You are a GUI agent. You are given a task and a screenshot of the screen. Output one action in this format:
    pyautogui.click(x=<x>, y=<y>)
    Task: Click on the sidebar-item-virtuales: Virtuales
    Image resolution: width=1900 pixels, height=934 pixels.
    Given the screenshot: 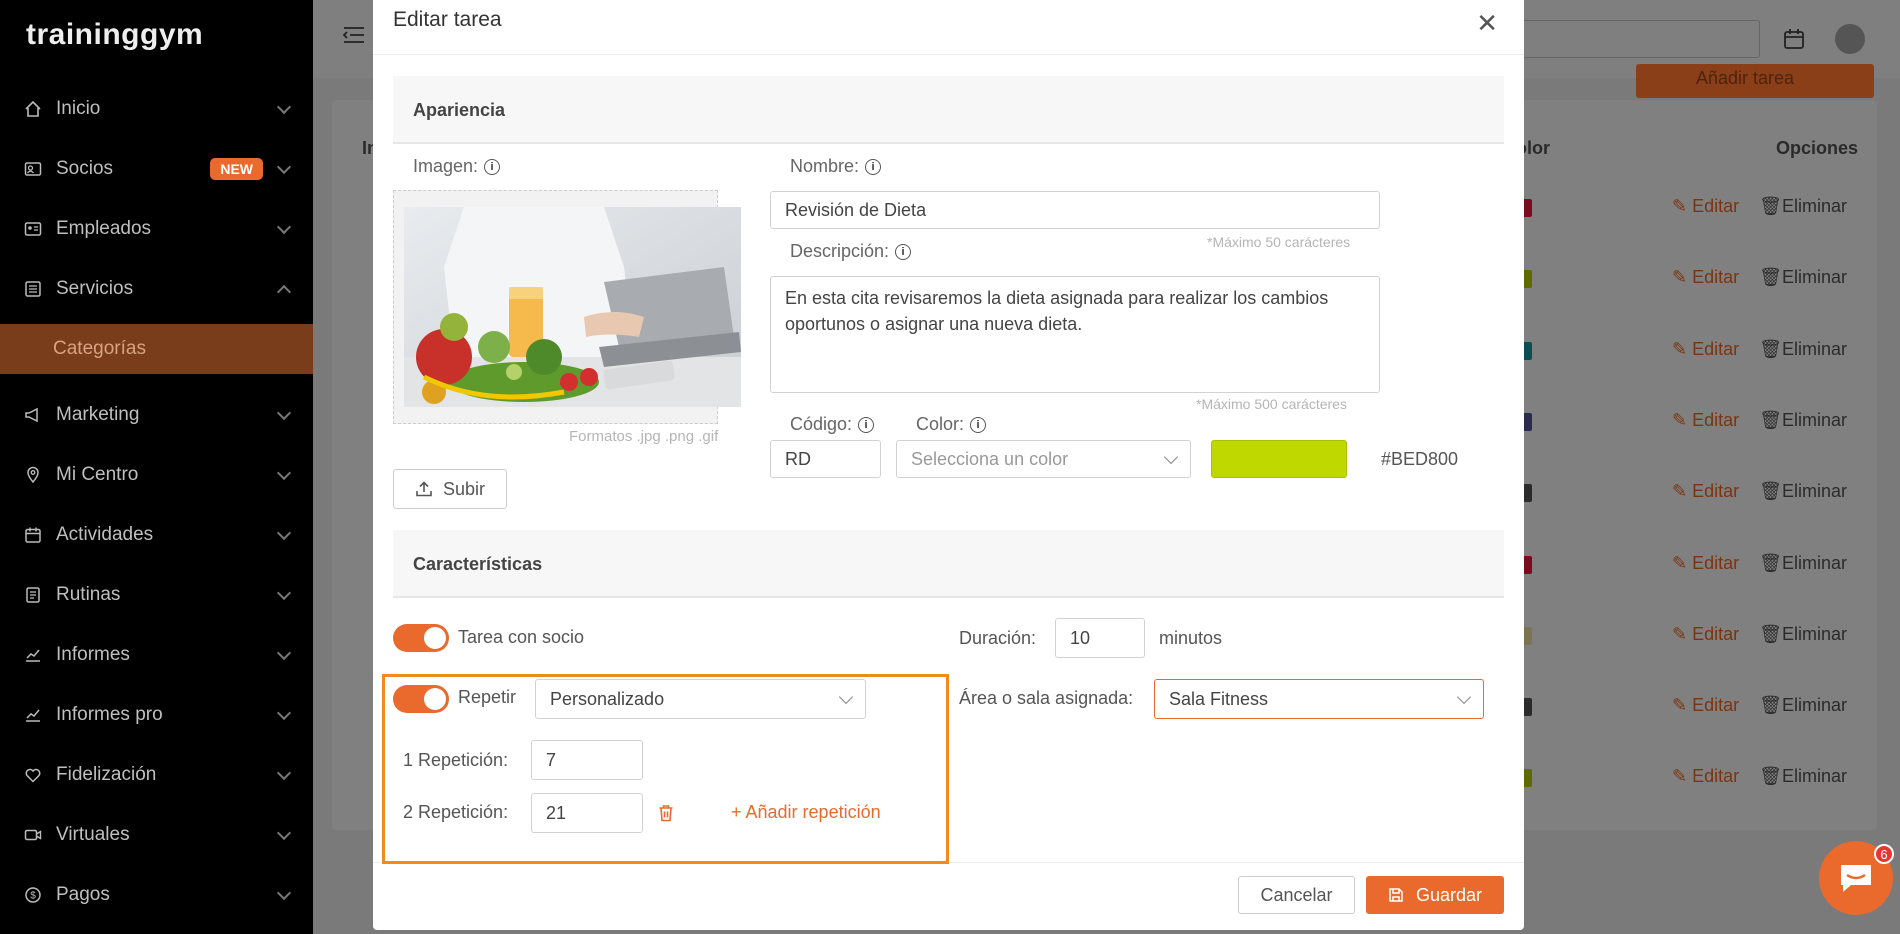 What is the action you would take?
    pyautogui.click(x=156, y=835)
    